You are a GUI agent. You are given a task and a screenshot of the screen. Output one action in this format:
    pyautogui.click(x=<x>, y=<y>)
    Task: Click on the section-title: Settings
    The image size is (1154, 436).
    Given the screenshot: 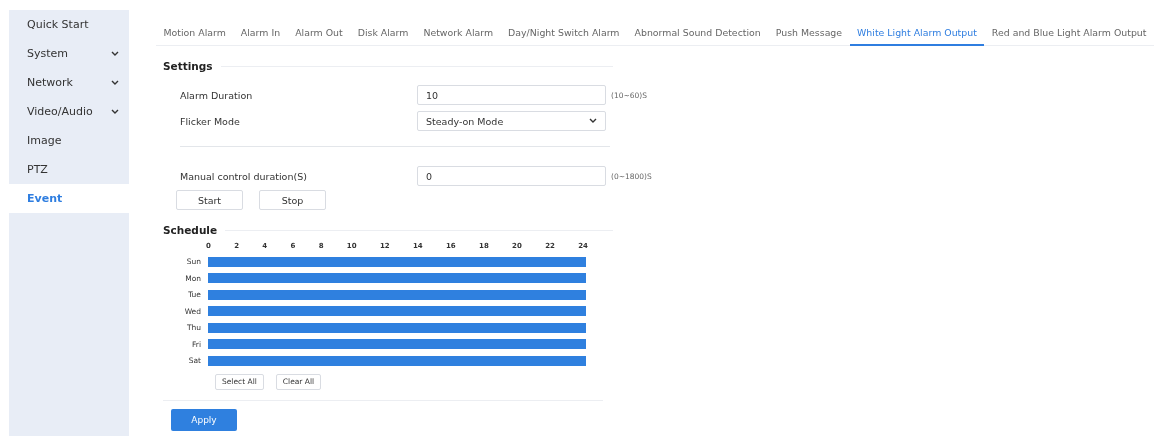 What is the action you would take?
    pyautogui.click(x=188, y=66)
    